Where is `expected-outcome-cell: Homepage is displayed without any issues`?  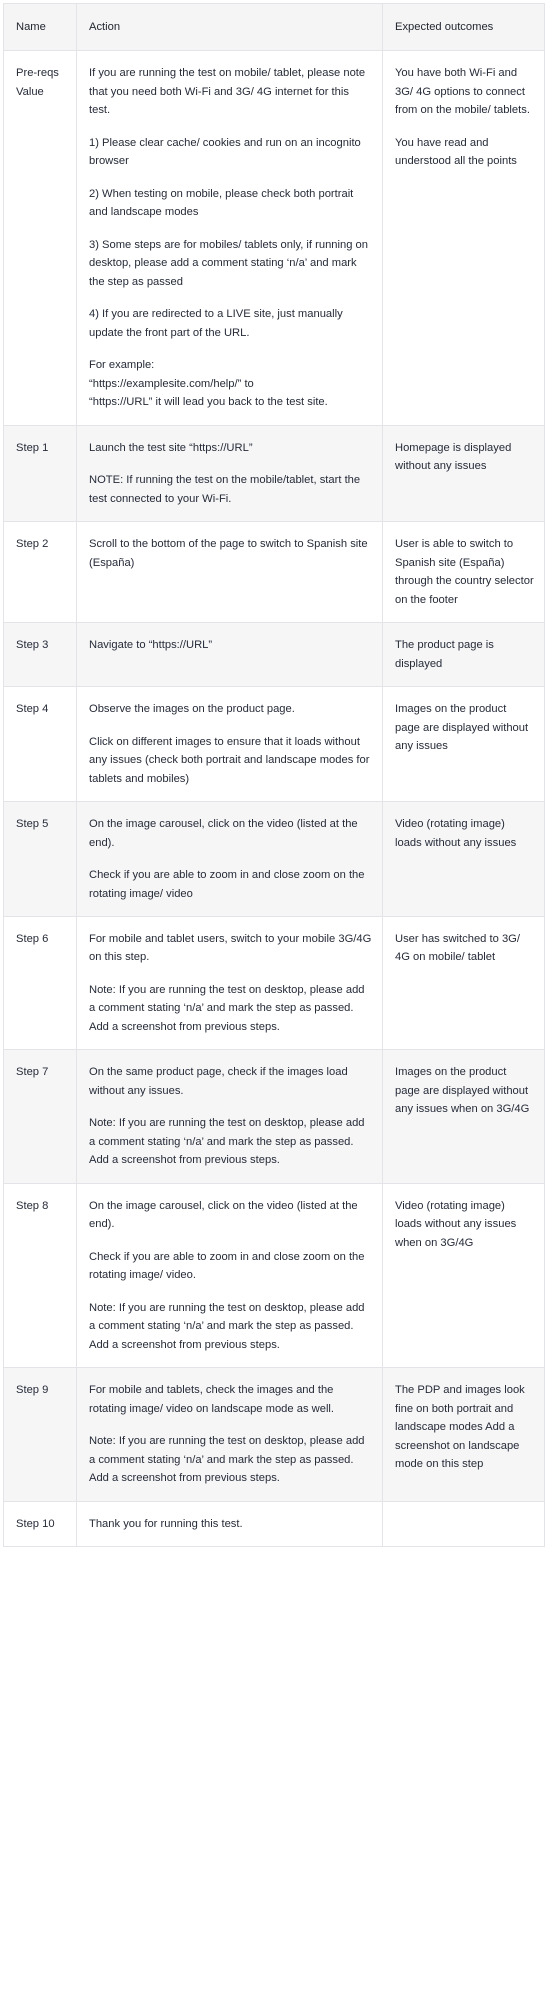 expected-outcome-cell: Homepage is displayed without any issues is located at coordinates (463, 473).